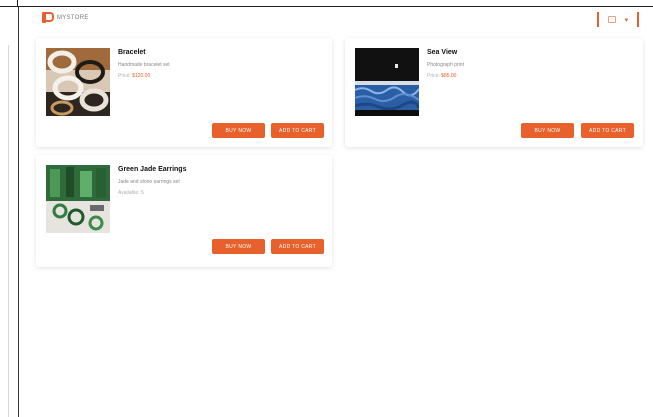 The height and width of the screenshot is (417, 653). What do you see at coordinates (144, 65) in the screenshot?
I see `product-subtitle: Handmade bracelet set` at bounding box center [144, 65].